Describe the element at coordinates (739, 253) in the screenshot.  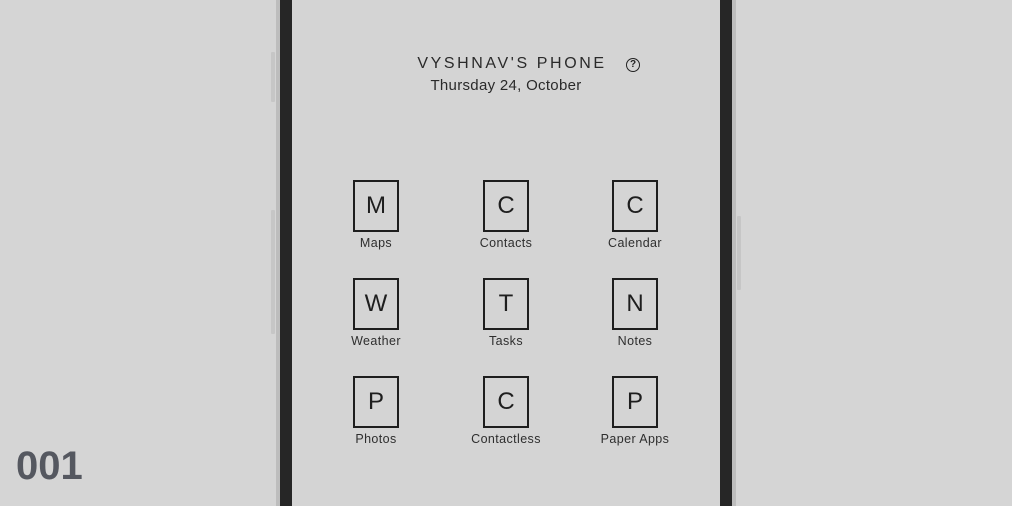
I see `right-side-button` at that location.